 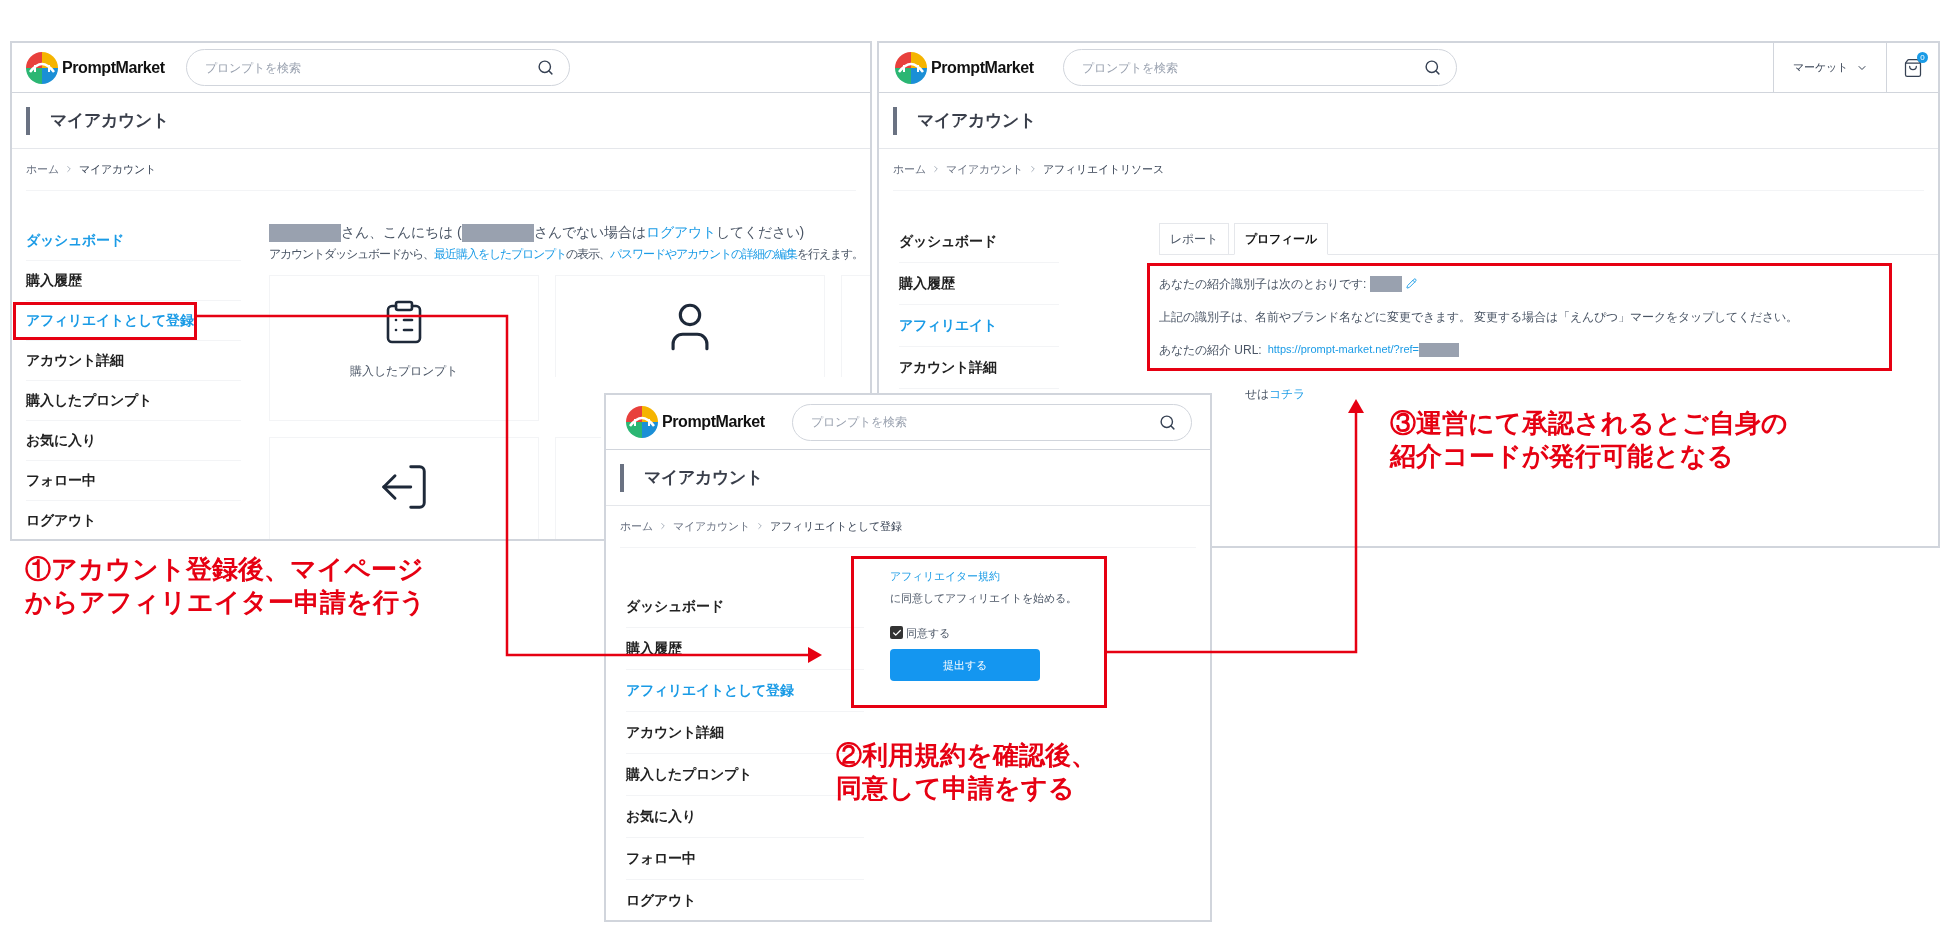 I want to click on tab: レポート, so click(x=1194, y=238).